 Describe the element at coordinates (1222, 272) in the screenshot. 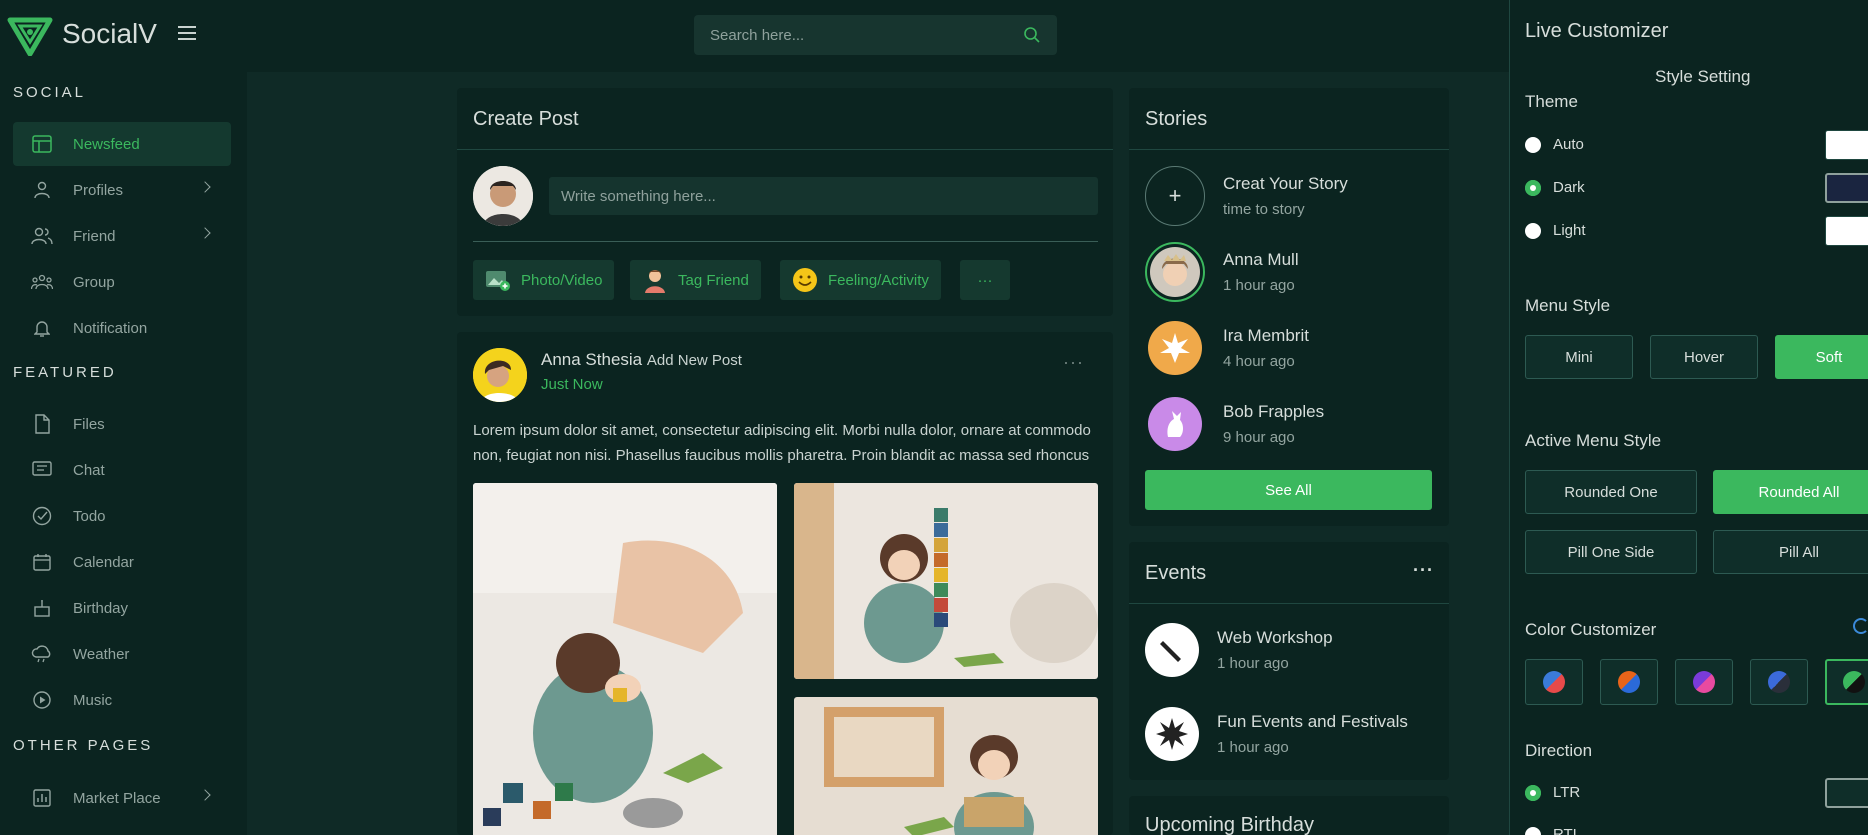

I see `story-anna-mull: Anna Mull 1 hour ago` at that location.